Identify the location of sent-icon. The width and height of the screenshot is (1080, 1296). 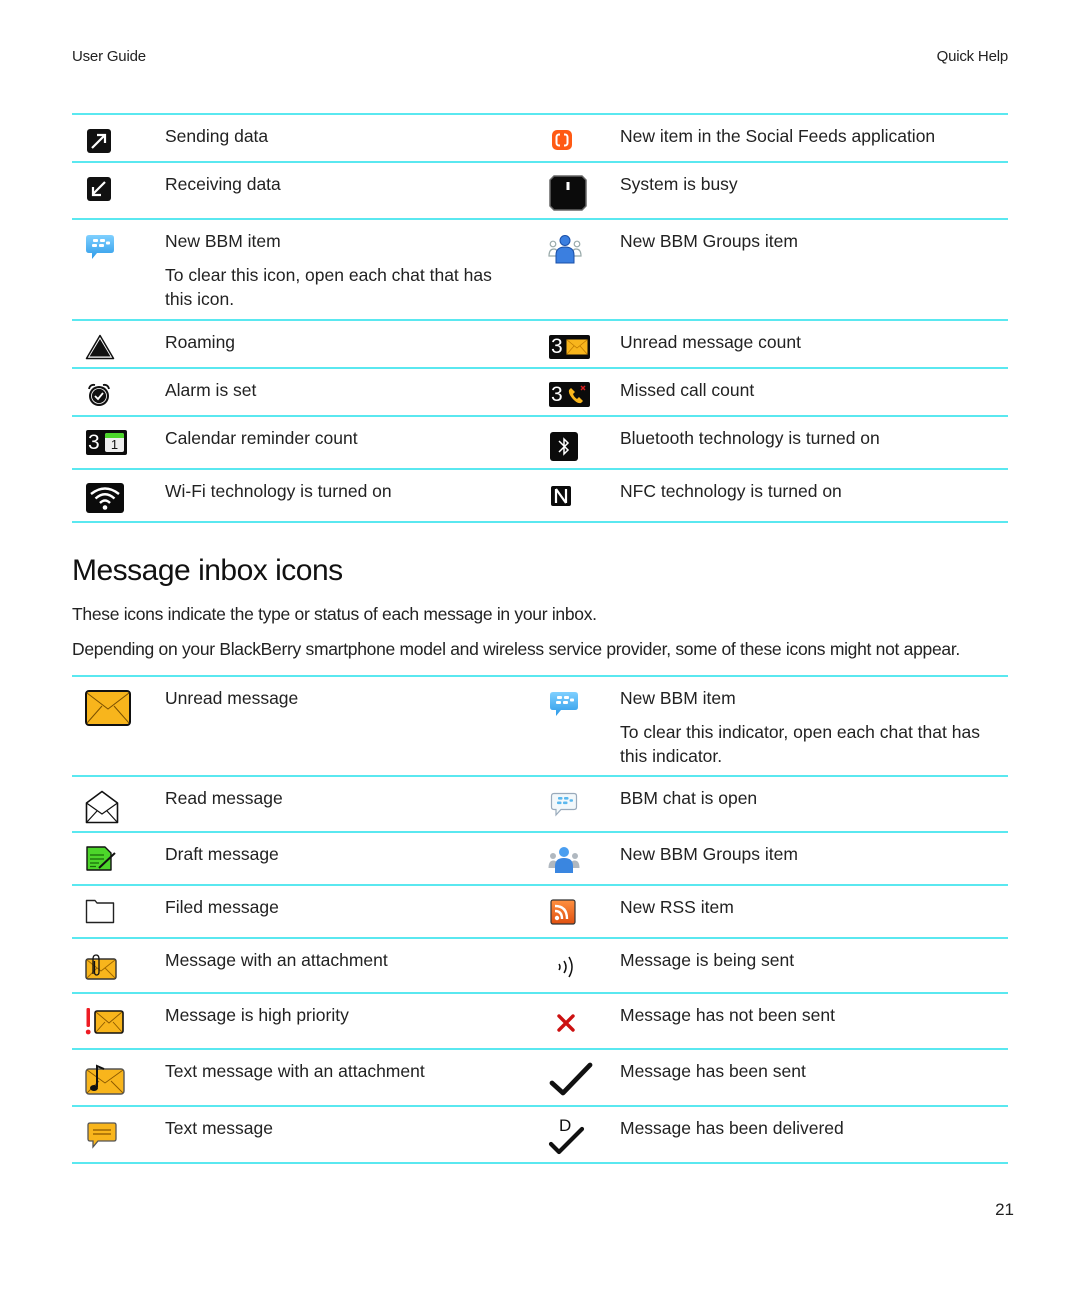
(571, 1079).